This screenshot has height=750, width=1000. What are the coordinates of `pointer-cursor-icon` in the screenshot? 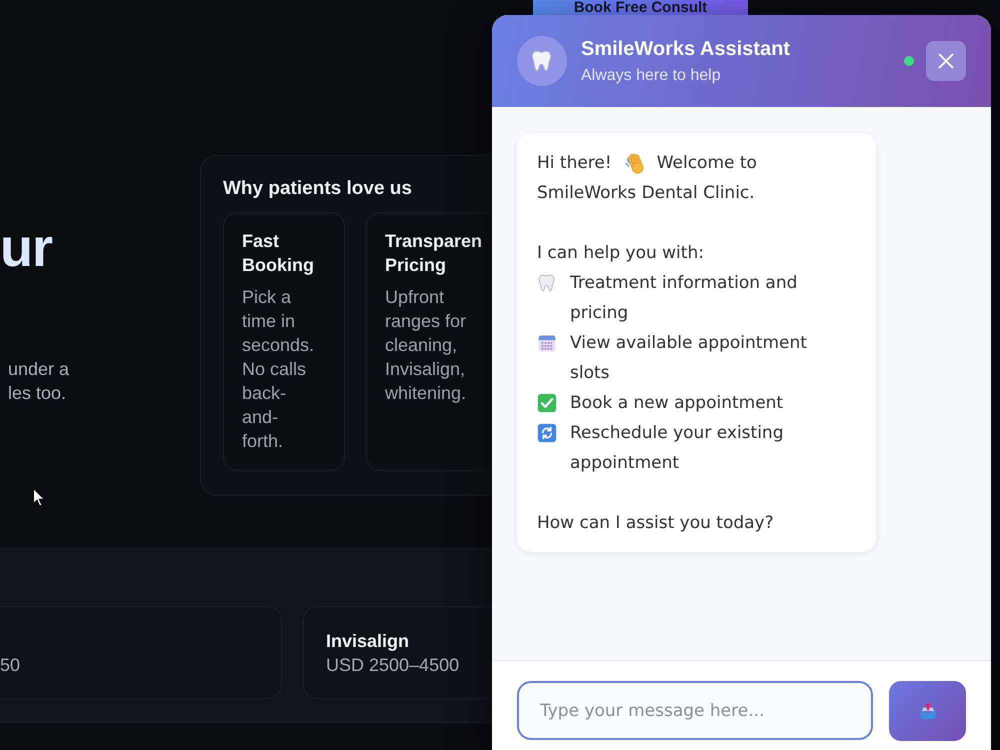 It's located at (39, 497).